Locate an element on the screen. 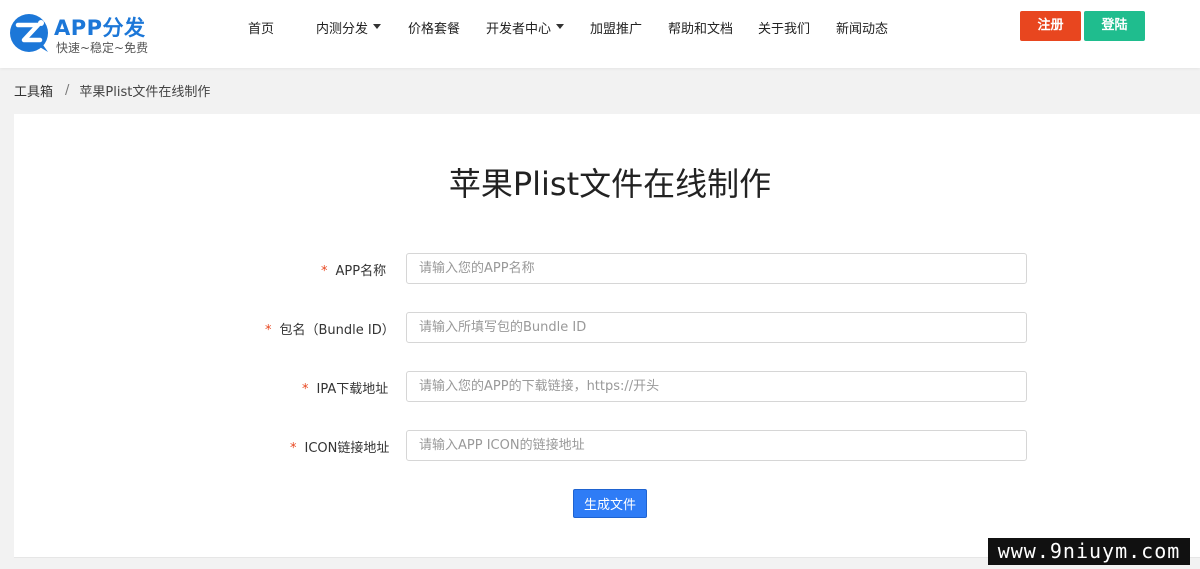 This screenshot has width=1200, height=569. nav-news-label: 新闻动态 is located at coordinates (862, 29).